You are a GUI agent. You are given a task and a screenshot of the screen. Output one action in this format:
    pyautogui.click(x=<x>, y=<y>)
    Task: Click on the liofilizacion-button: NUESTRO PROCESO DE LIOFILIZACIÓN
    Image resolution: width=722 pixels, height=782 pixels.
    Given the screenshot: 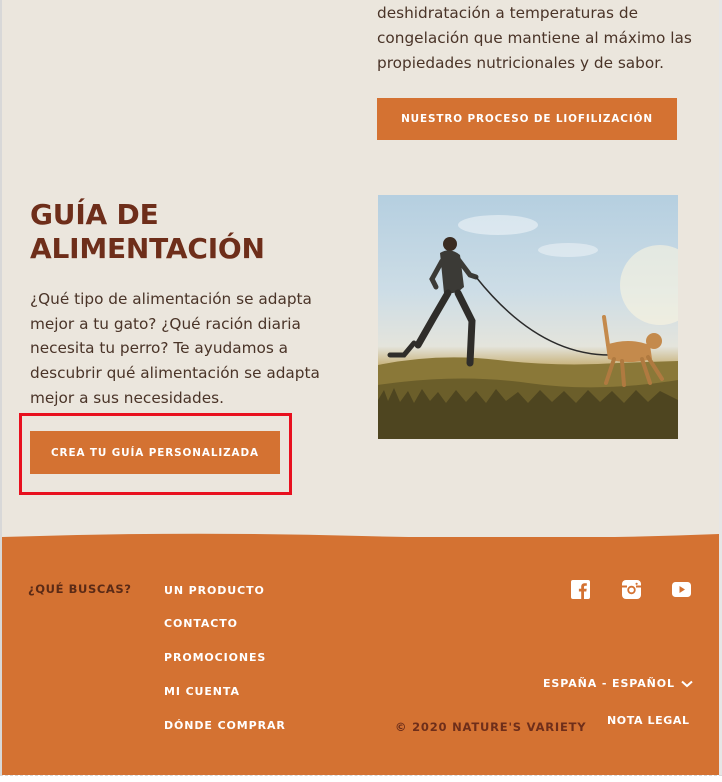 What is the action you would take?
    pyautogui.click(x=527, y=119)
    